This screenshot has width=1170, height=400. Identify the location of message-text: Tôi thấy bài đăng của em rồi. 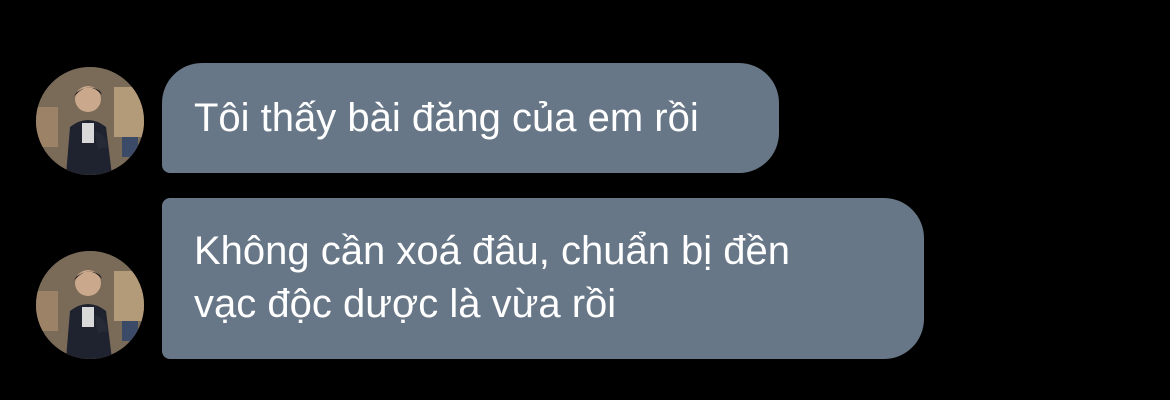
(446, 117).